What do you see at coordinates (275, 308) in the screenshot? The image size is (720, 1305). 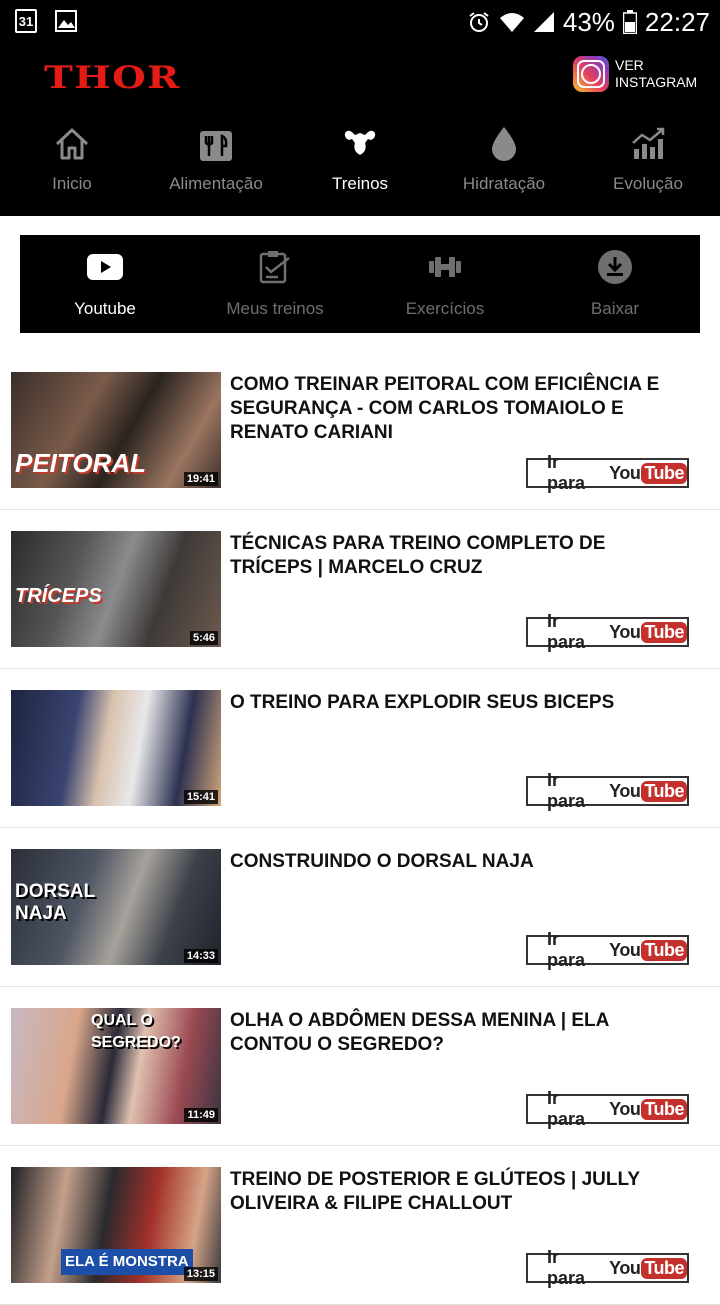 I see `tab-label: Meus treinos` at bounding box center [275, 308].